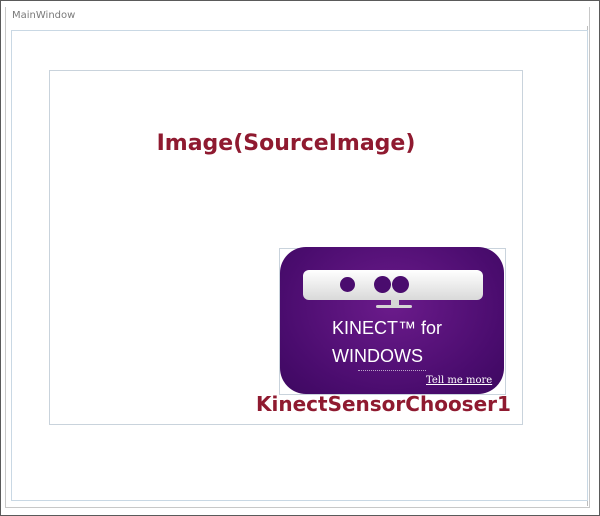 Image resolution: width=600 pixels, height=516 pixels. Describe the element at coordinates (392, 370) in the screenshot. I see `status-dots` at that location.